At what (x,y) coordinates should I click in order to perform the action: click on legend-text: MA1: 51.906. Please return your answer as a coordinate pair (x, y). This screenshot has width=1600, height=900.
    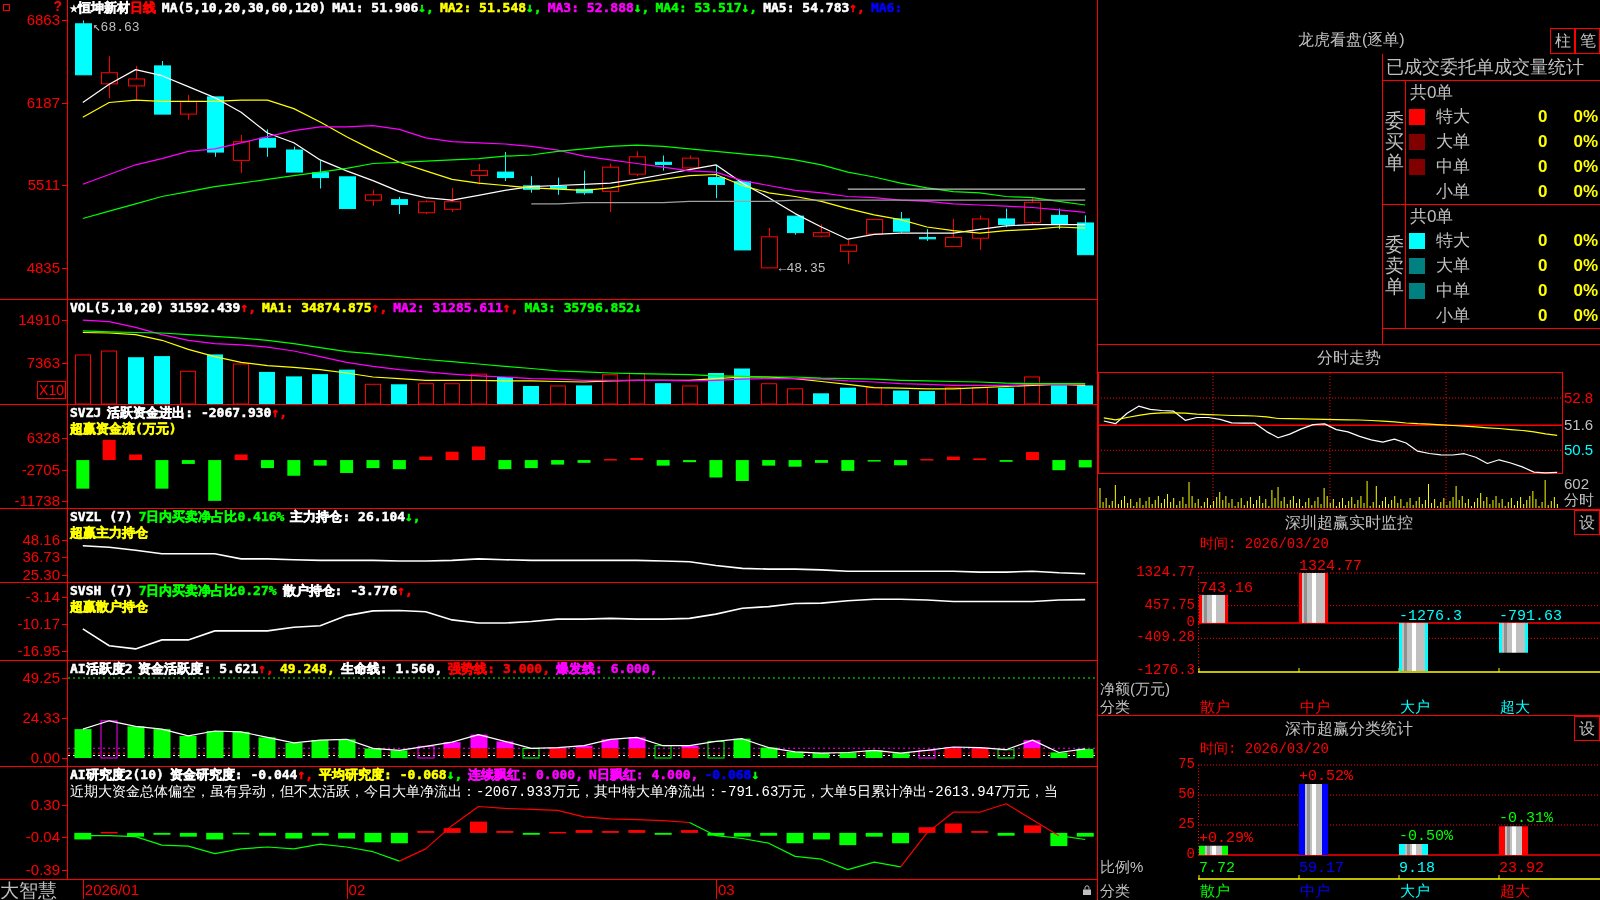
    Looking at the image, I should click on (375, 8).